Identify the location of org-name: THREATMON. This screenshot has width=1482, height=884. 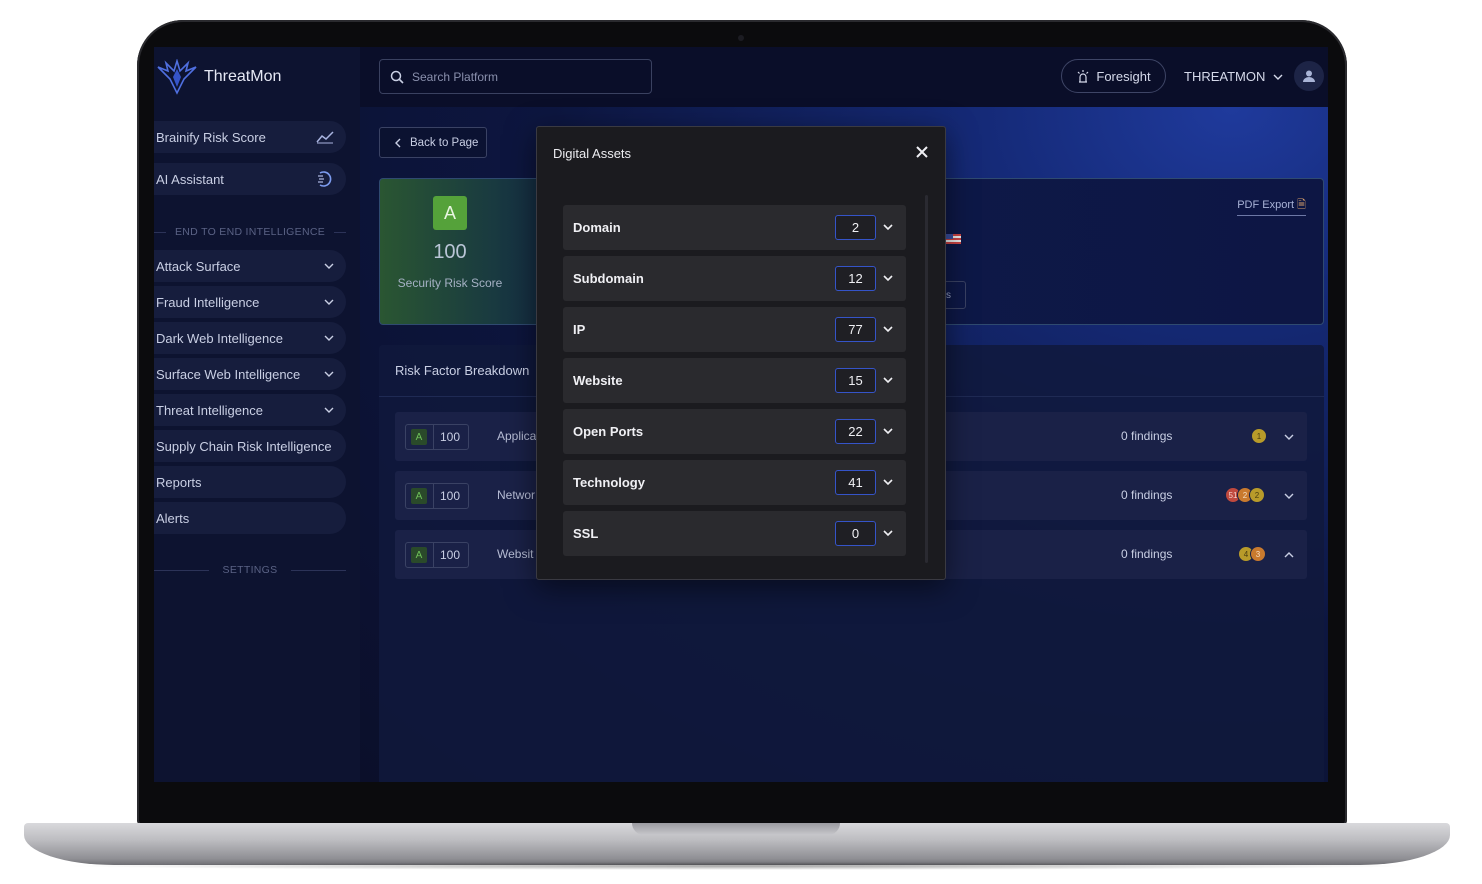
(1225, 76).